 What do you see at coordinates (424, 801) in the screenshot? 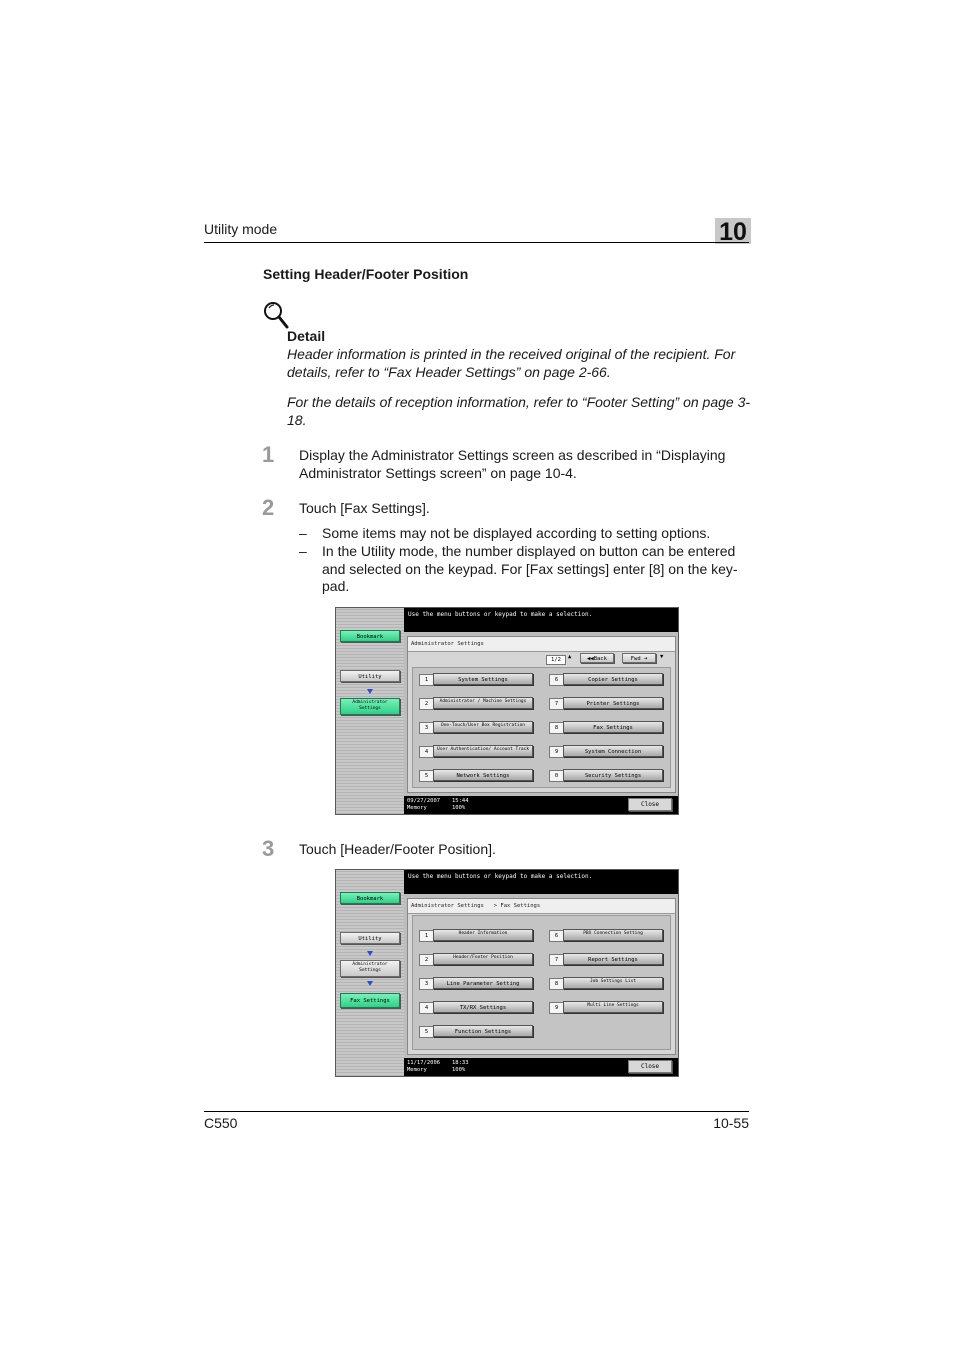
I see `date-value: 09/27/2007` at bounding box center [424, 801].